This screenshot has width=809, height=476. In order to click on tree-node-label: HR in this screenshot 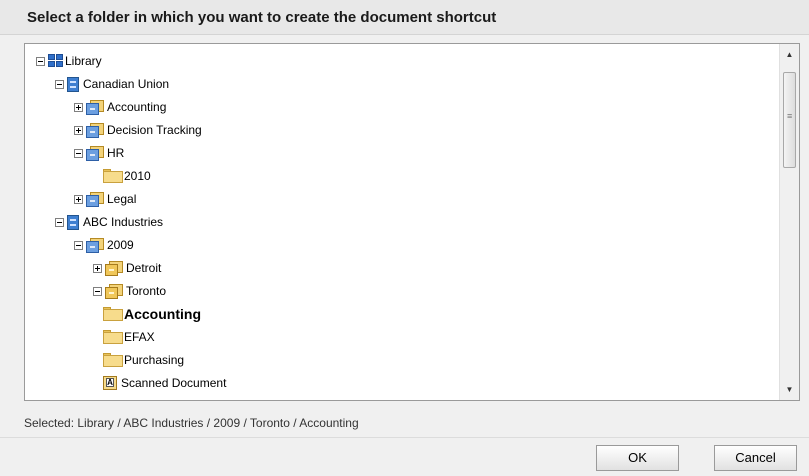, I will do `click(116, 153)`.